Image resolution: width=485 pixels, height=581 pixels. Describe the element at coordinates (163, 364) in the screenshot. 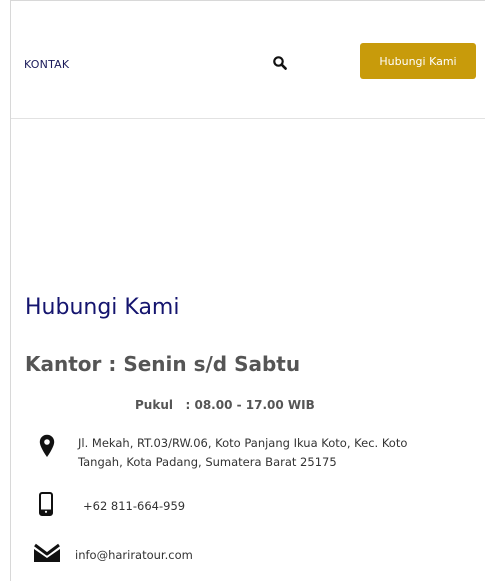

I see `office-days-heading: Kantor : Senin s/d Sabtu` at that location.